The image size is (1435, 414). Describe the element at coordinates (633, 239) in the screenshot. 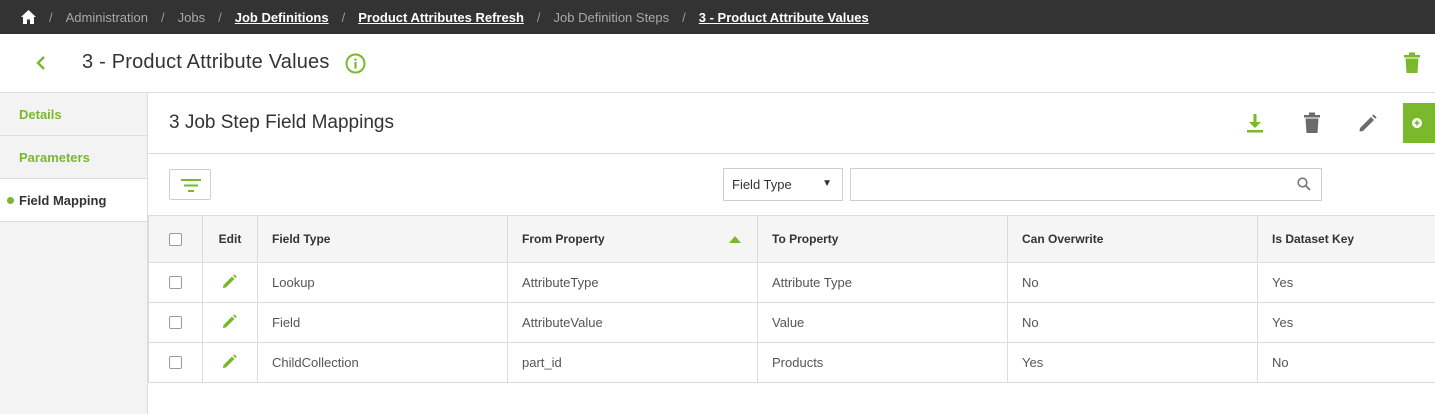

I see `column-header-from-property: From Property` at that location.